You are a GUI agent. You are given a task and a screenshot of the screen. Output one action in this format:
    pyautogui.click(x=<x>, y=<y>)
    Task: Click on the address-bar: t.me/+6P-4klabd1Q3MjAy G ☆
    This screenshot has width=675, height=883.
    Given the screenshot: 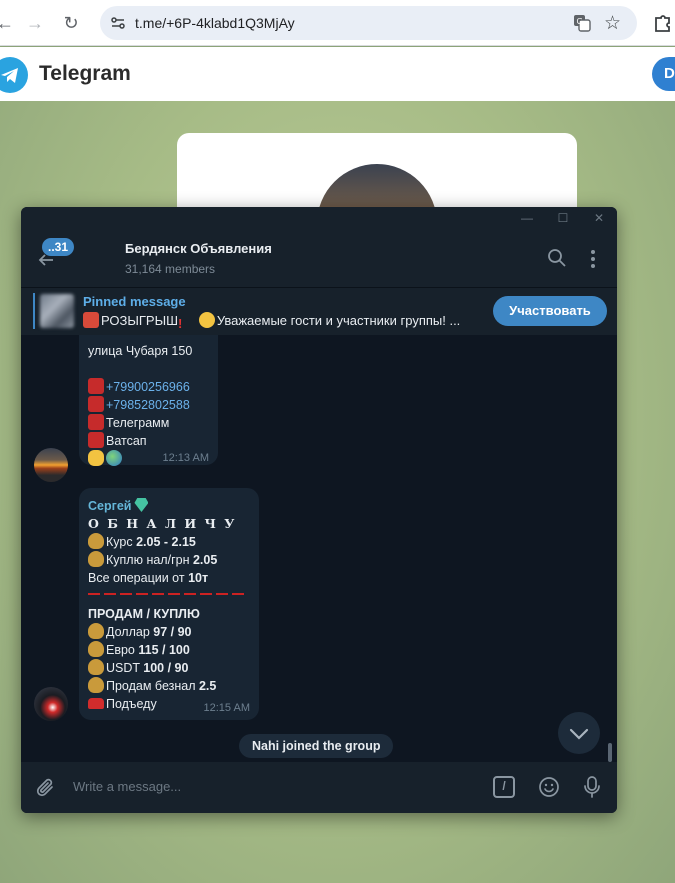 What is the action you would take?
    pyautogui.click(x=368, y=23)
    